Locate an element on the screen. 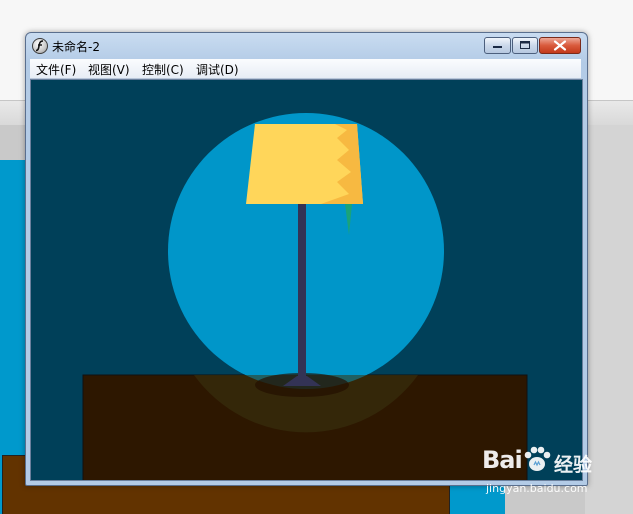 This screenshot has height=514, width=633. title-bar: 未命名-2 is located at coordinates (306, 46).